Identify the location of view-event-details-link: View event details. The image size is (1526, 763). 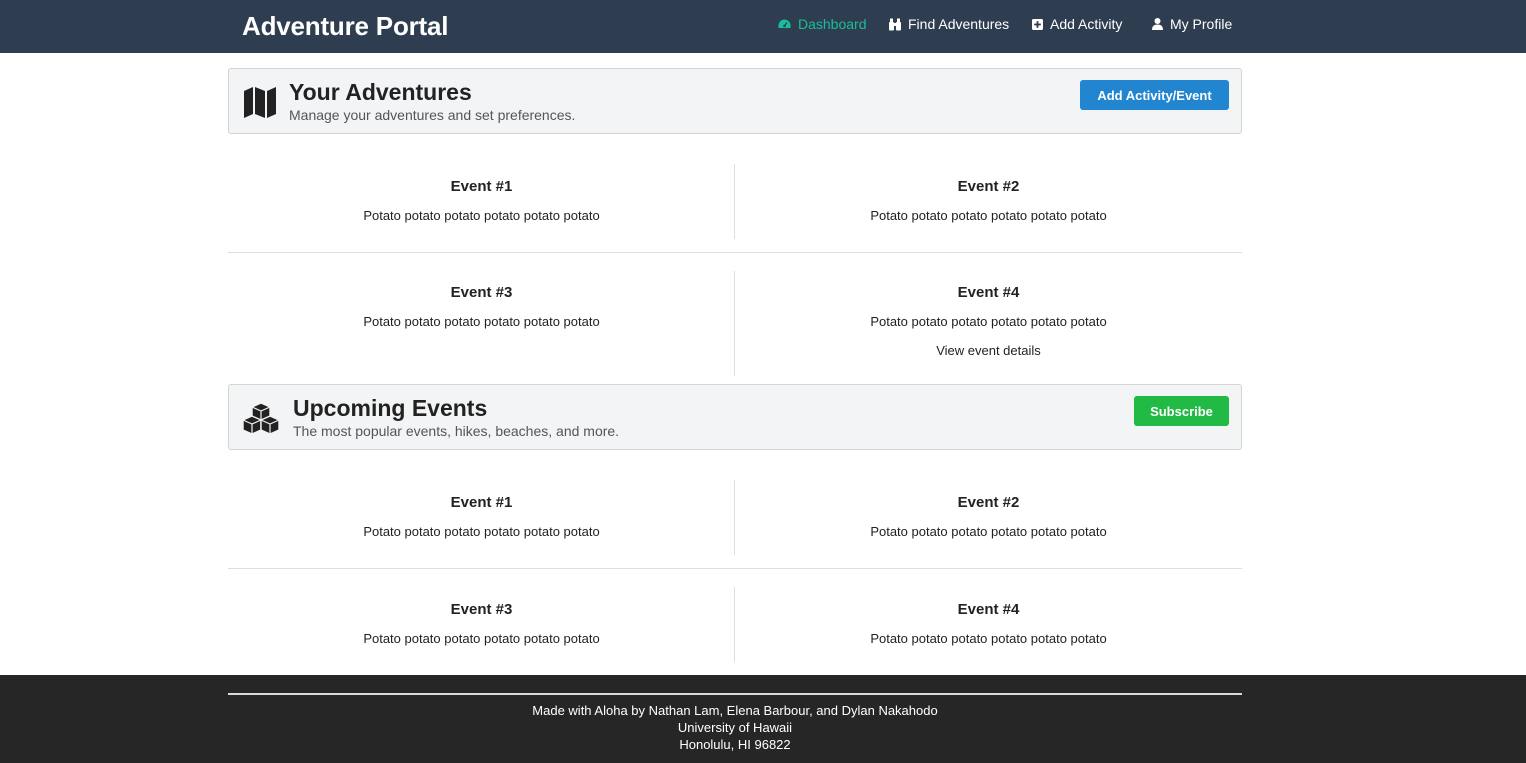
(988, 350).